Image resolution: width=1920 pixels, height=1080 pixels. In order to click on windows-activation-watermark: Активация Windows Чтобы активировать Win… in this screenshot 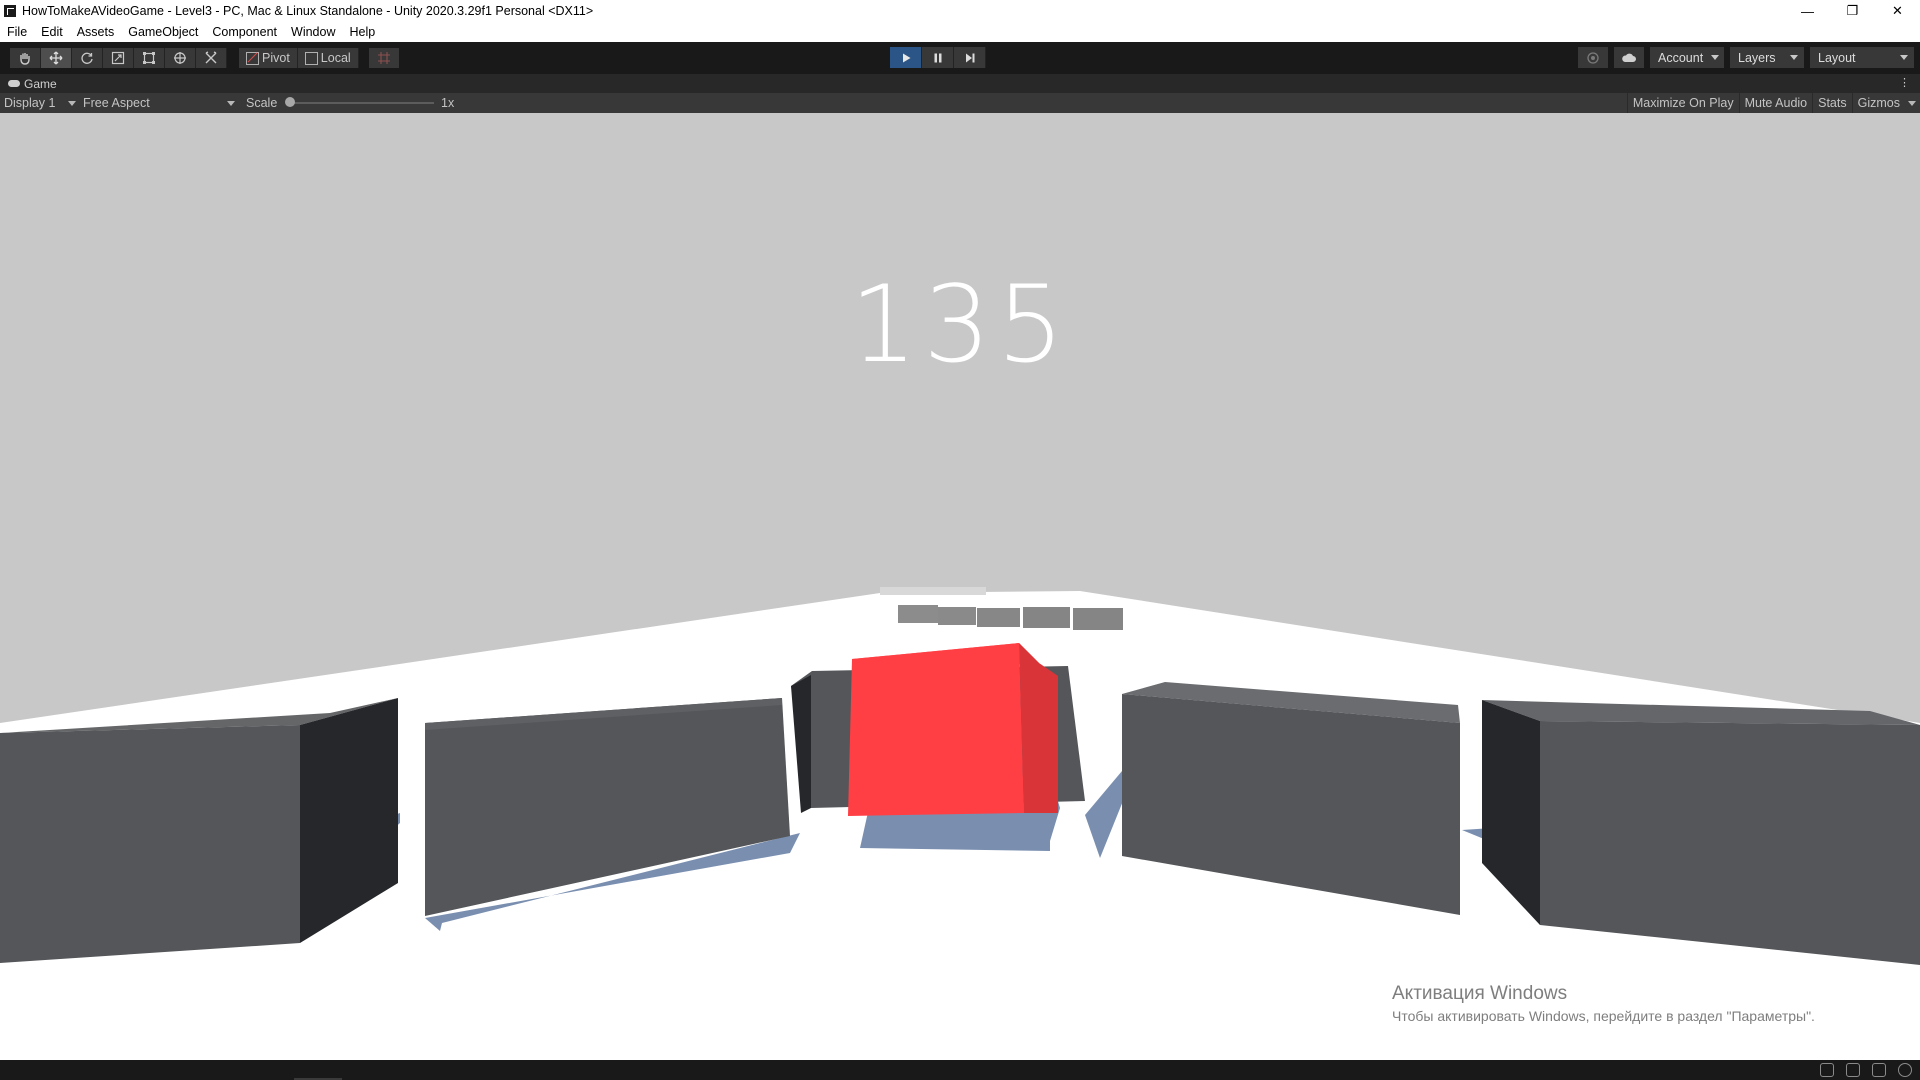, I will do `click(1603, 1003)`.